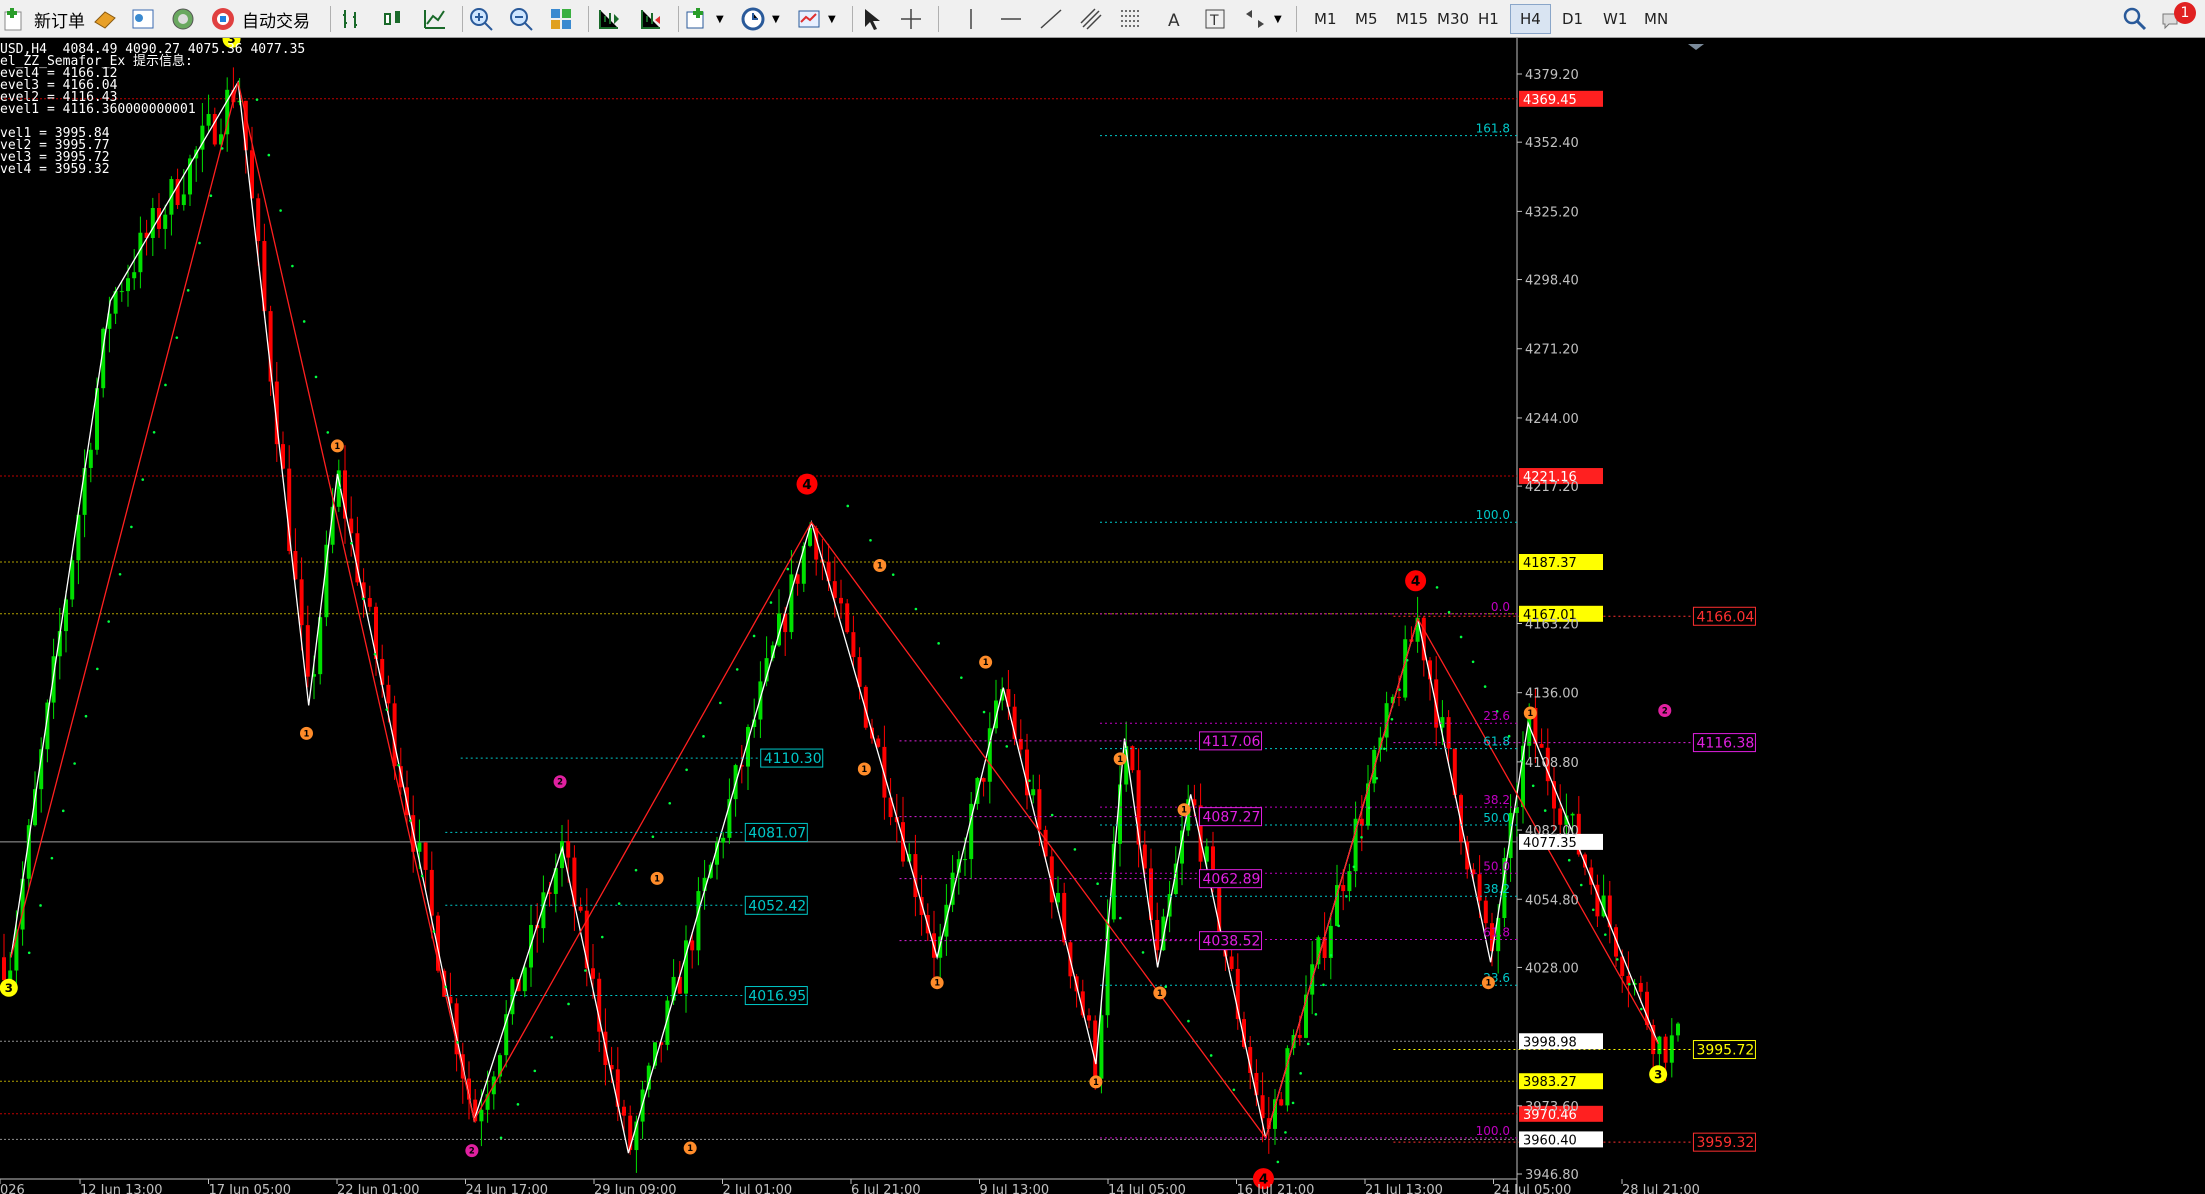 The height and width of the screenshot is (1194, 2205). I want to click on zoom-out-button, so click(521, 19).